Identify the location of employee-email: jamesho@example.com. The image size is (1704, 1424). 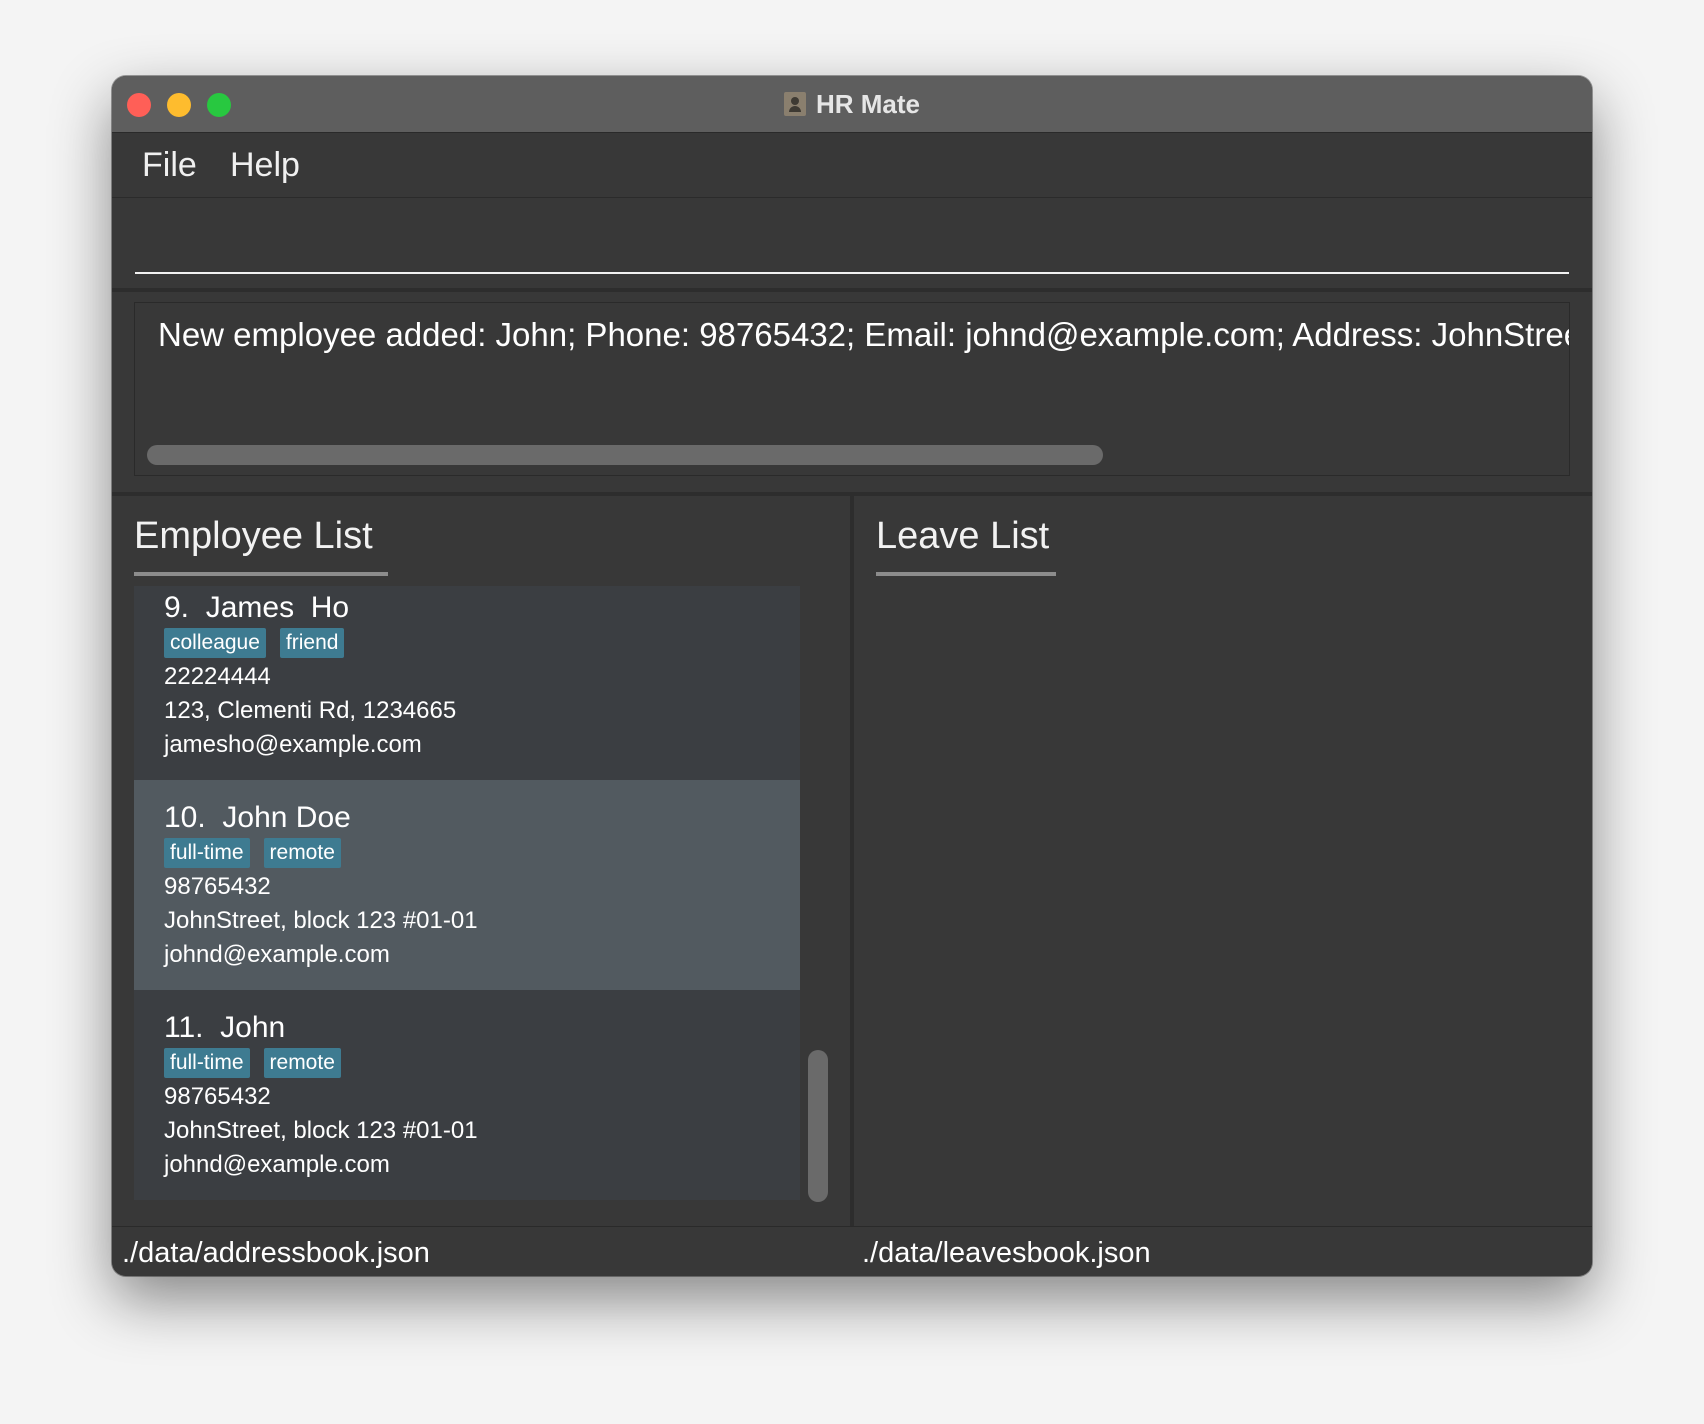
(293, 744).